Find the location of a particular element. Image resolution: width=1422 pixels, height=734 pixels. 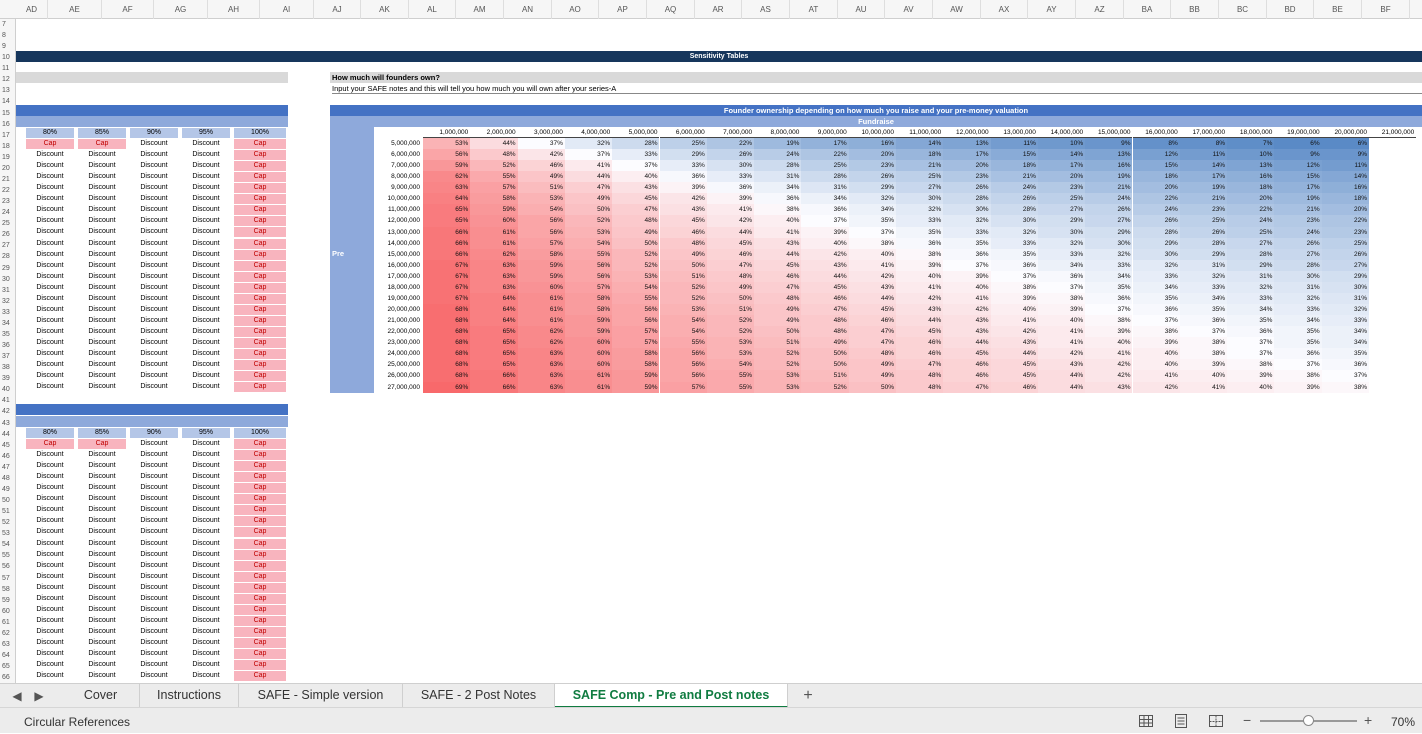

row-header: 10 is located at coordinates (7, 57).